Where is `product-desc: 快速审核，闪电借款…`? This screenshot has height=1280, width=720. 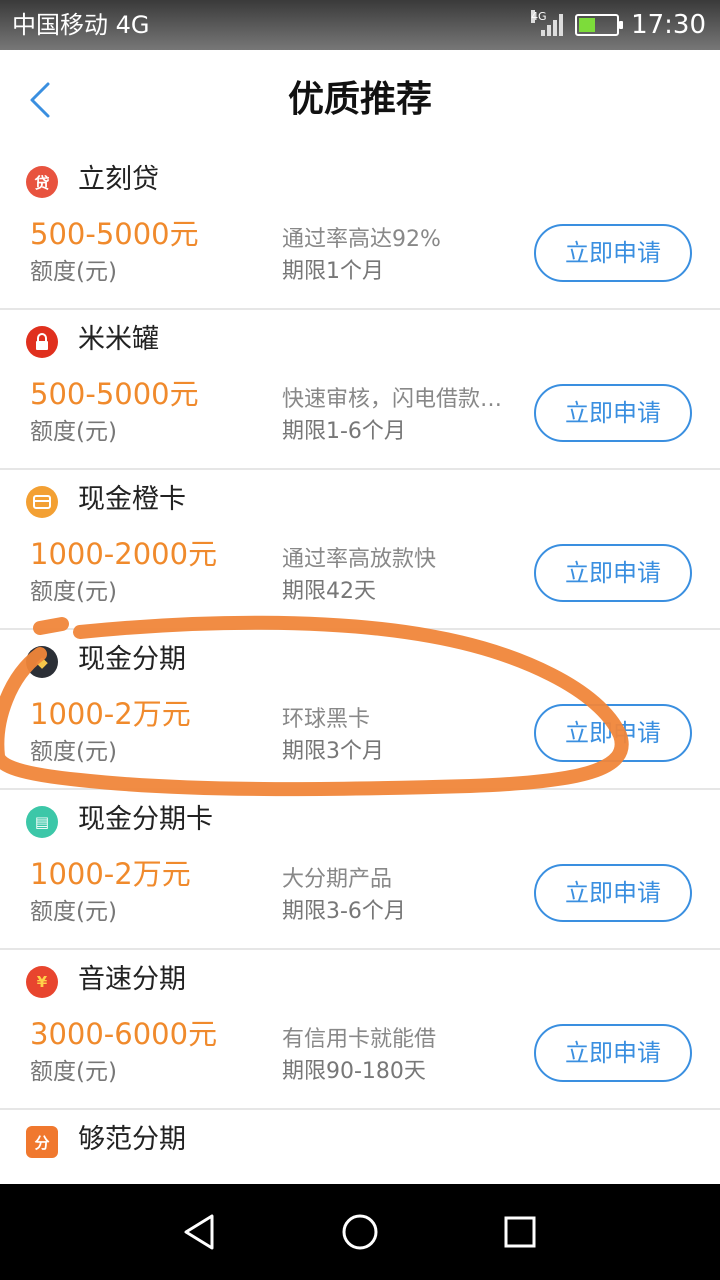
product-desc: 快速审核，闪电借款… is located at coordinates (392, 399).